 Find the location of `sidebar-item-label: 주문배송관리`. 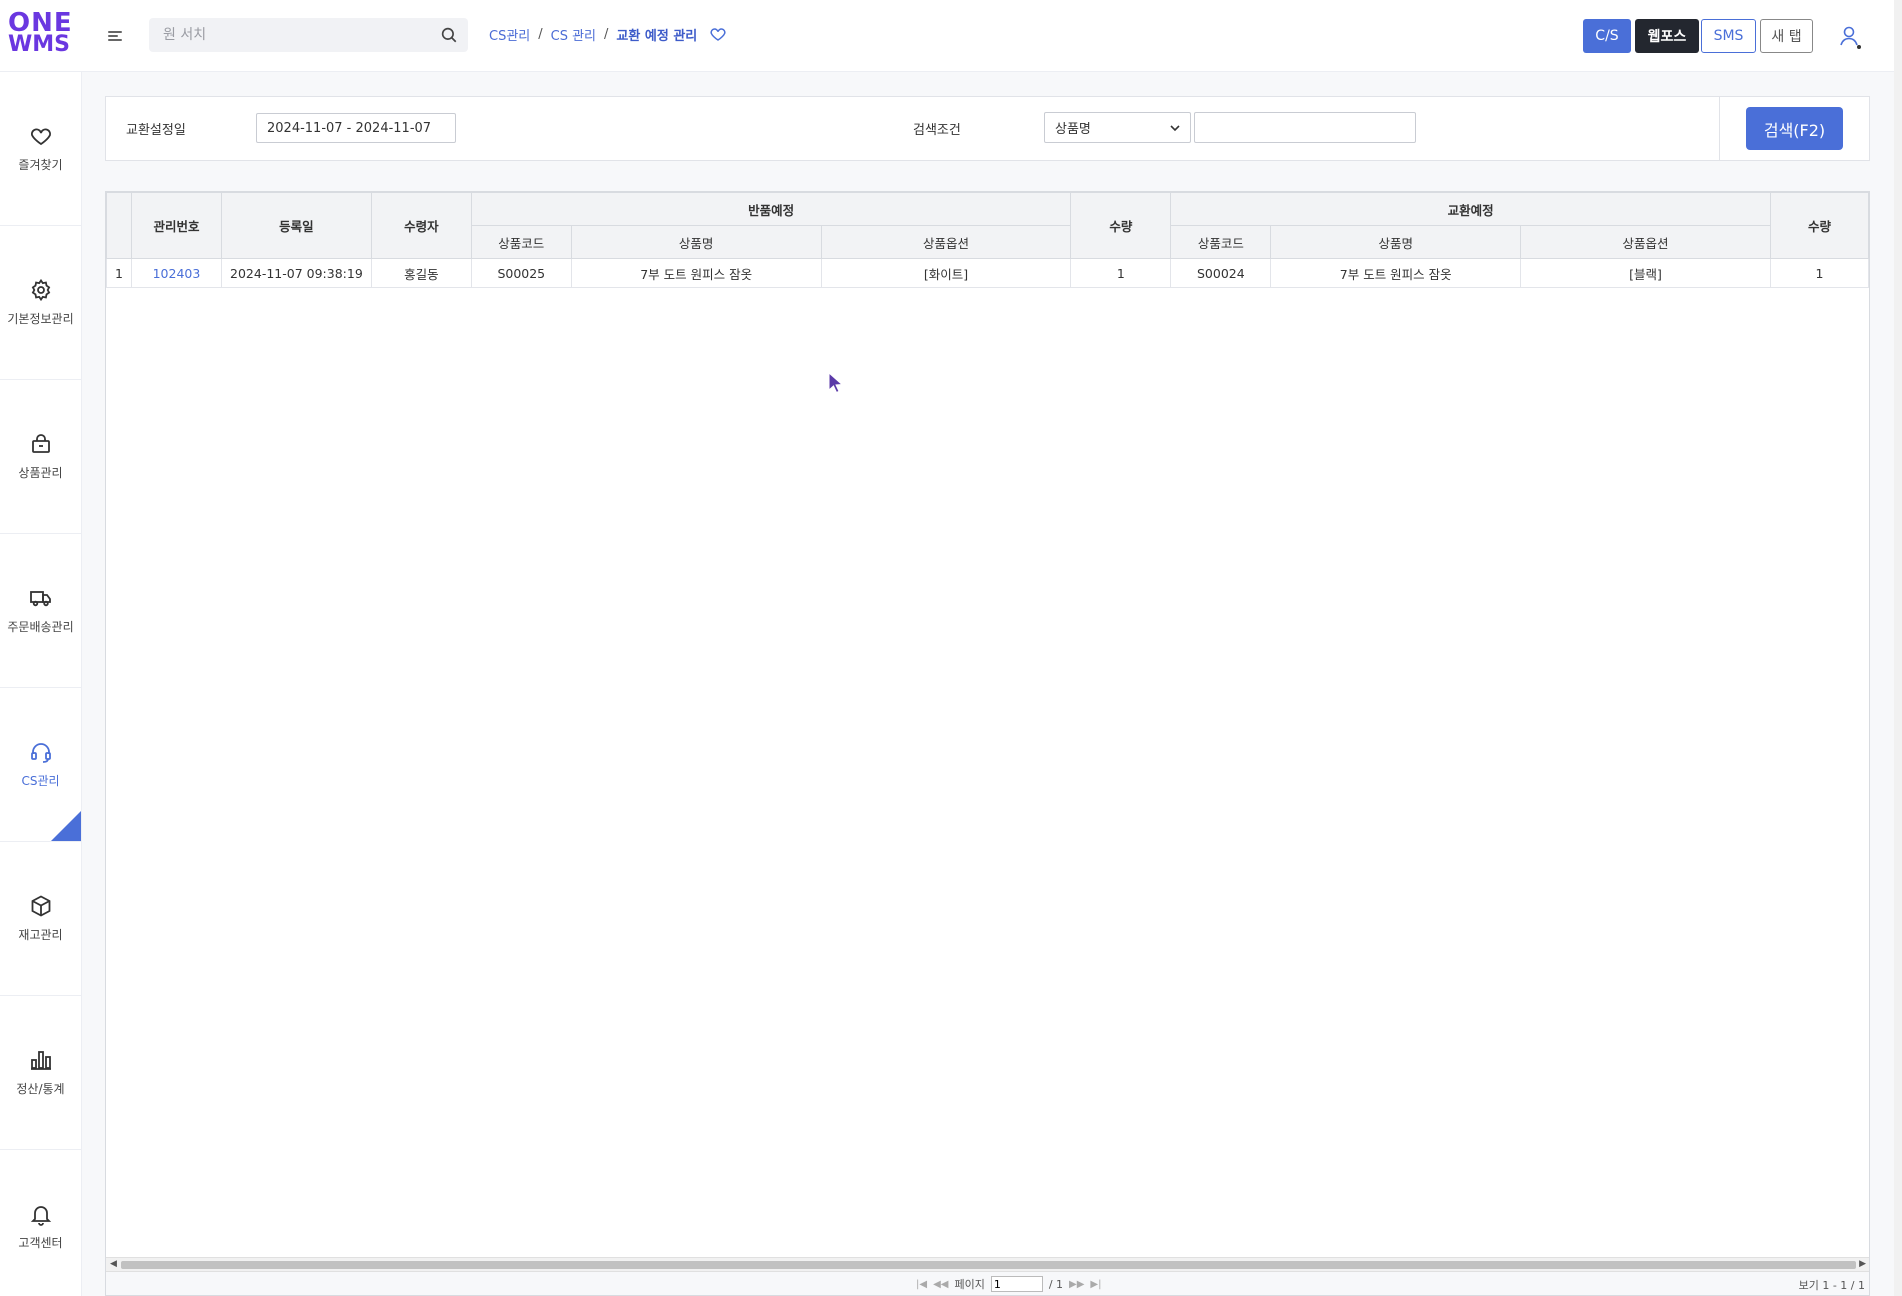

sidebar-item-label: 주문배송관리 is located at coordinates (40, 627).